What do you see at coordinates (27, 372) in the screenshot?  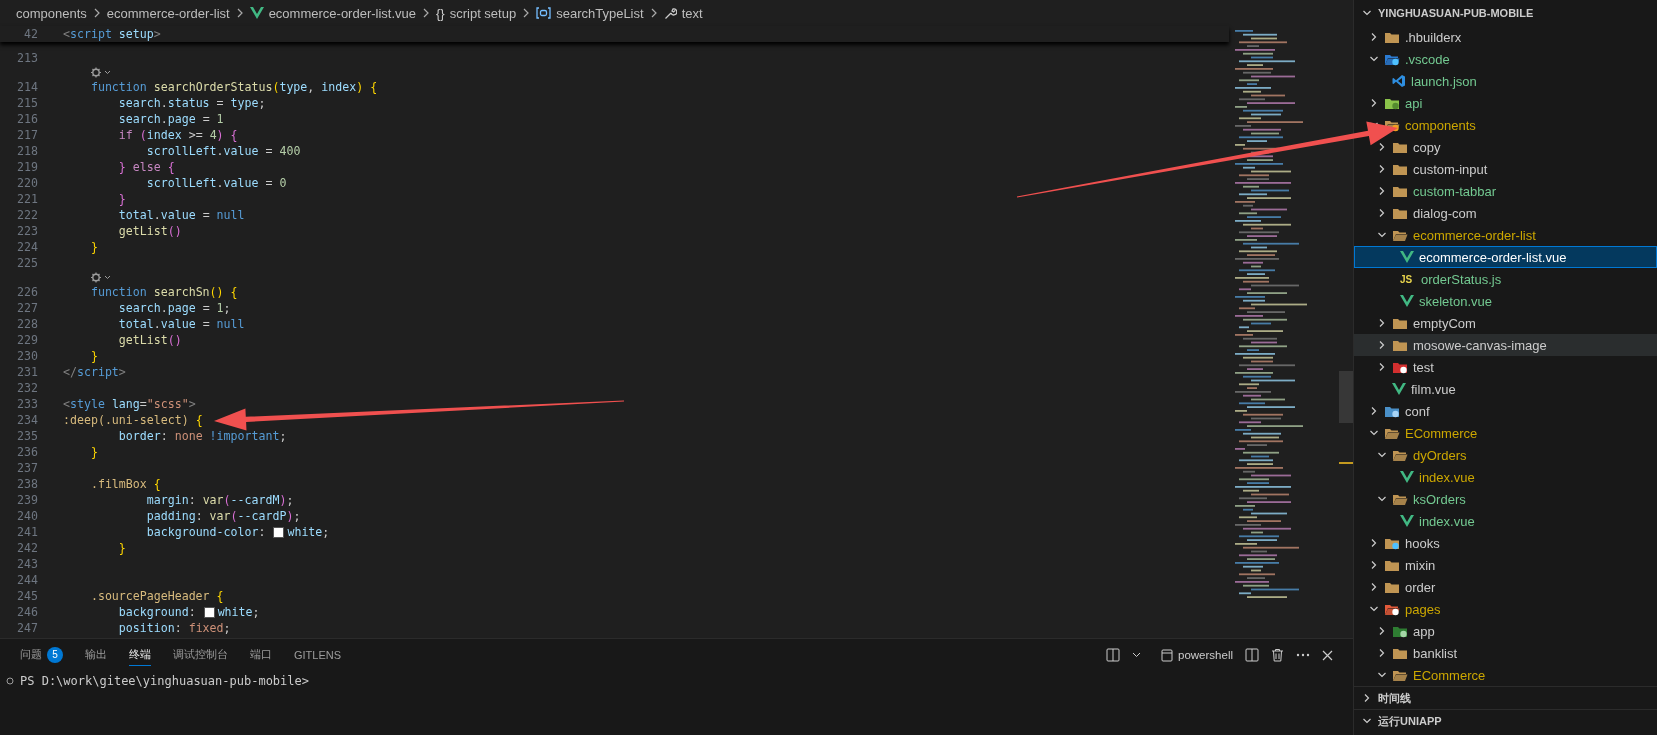 I see `line-number: 231` at bounding box center [27, 372].